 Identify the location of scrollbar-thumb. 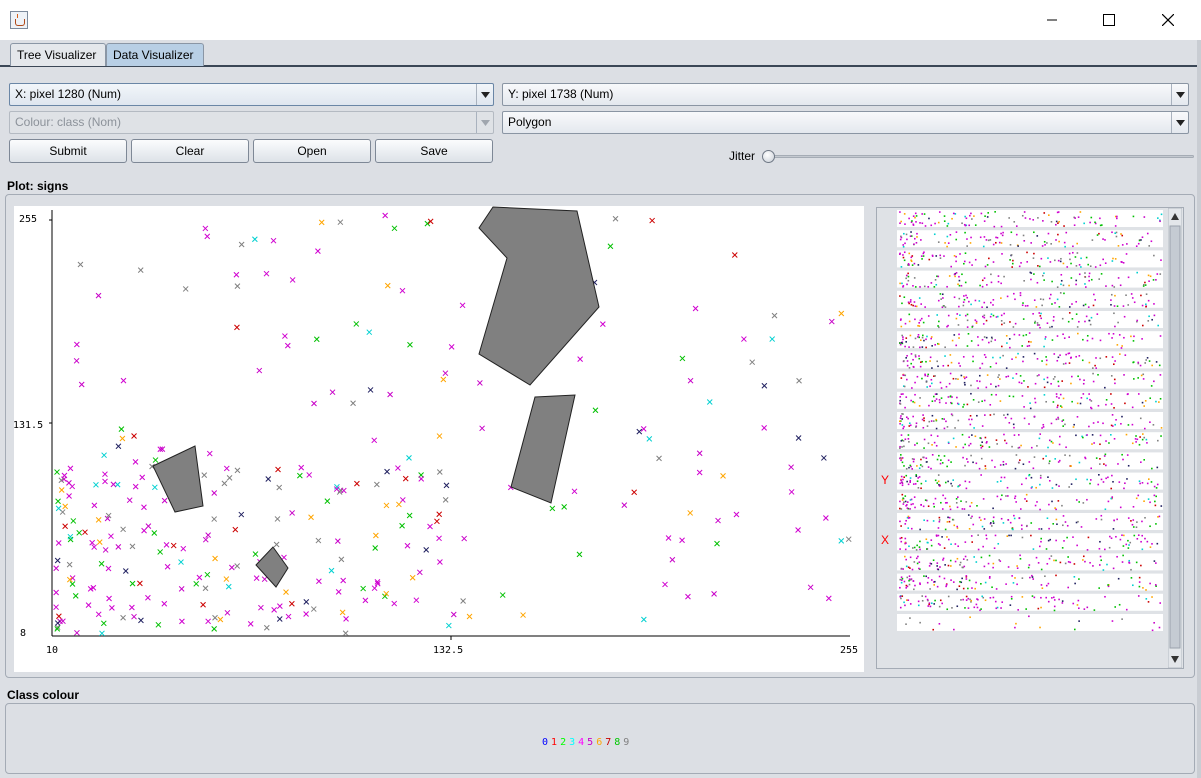
(1175, 437).